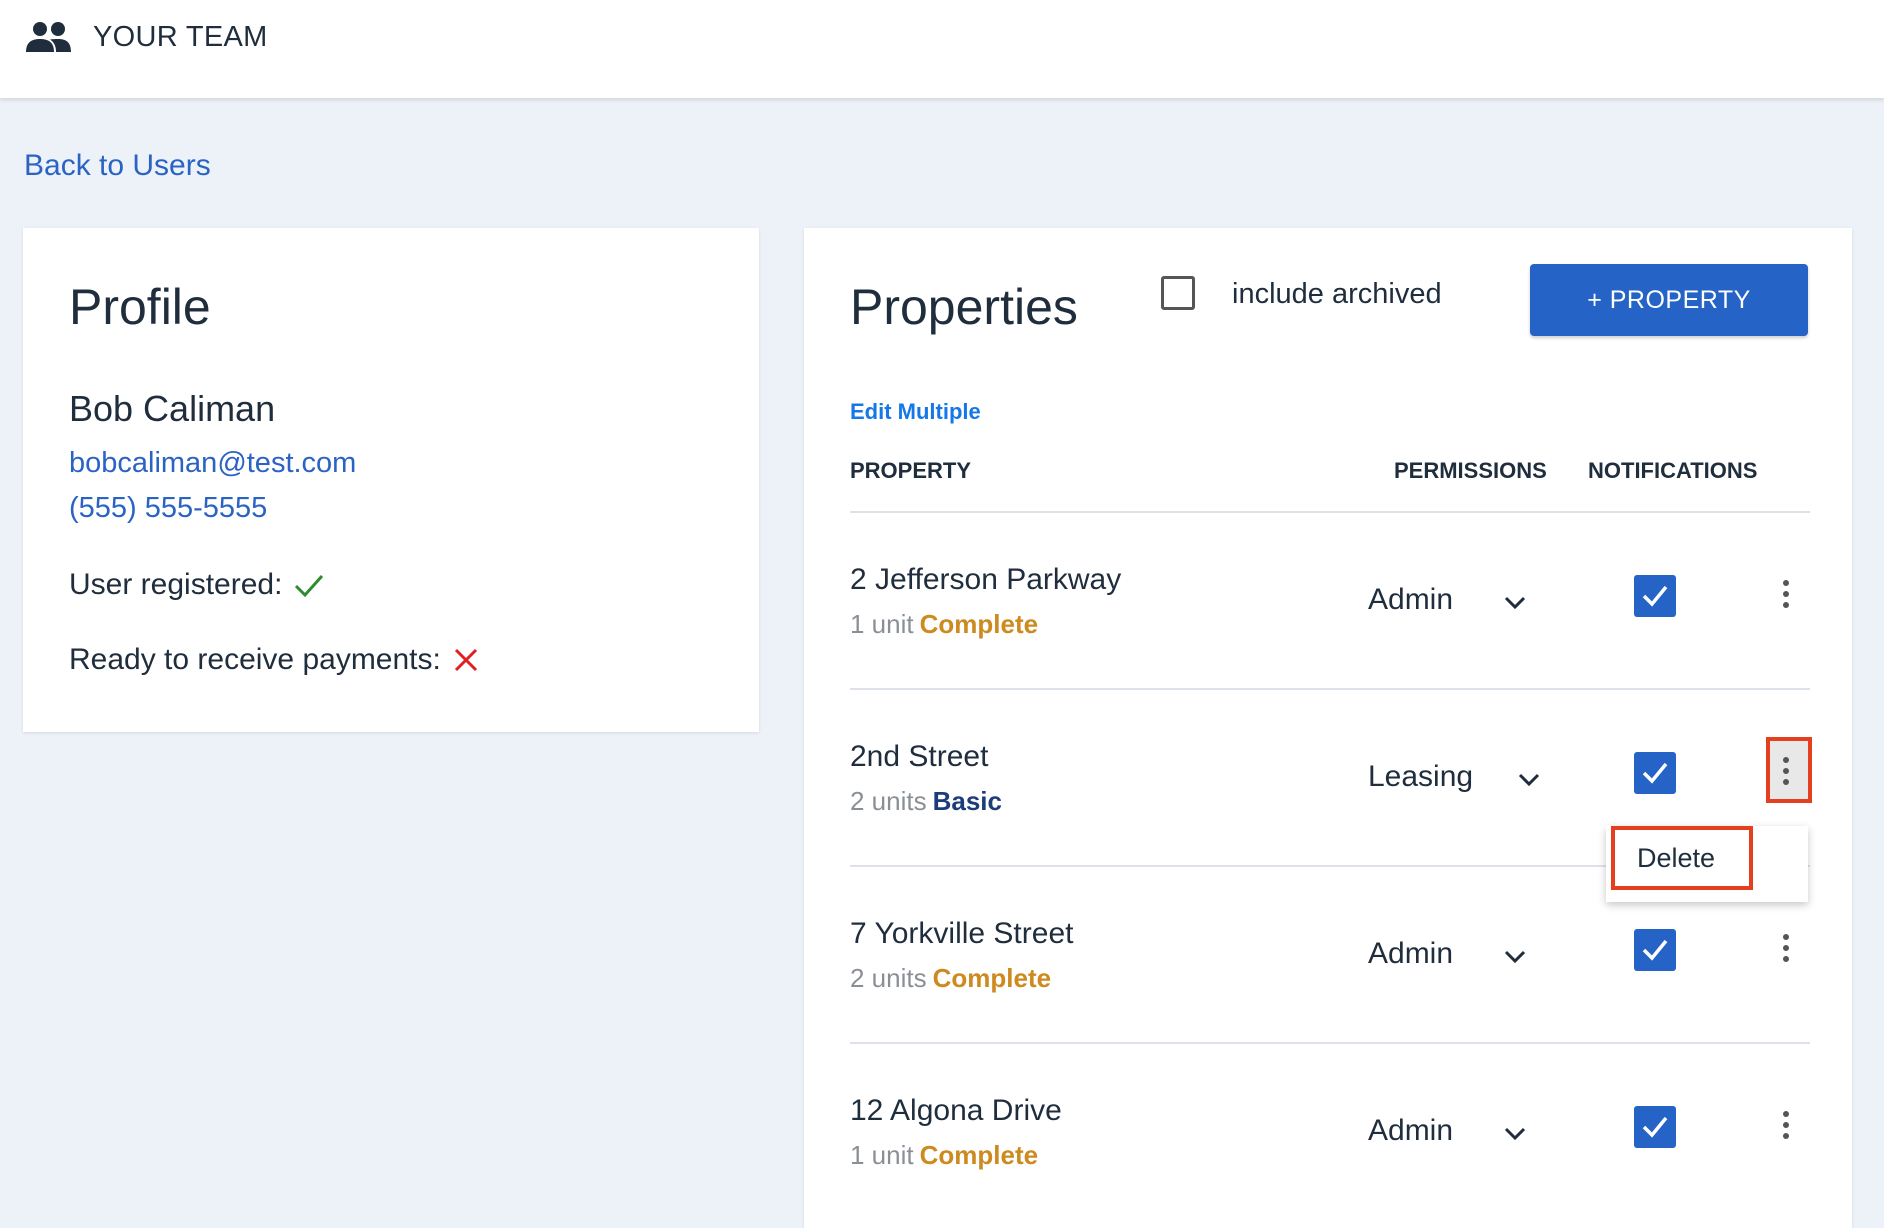 Image resolution: width=1884 pixels, height=1228 pixels. Describe the element at coordinates (961, 934) in the screenshot. I see `property-name: 7 Yorkville Street` at that location.